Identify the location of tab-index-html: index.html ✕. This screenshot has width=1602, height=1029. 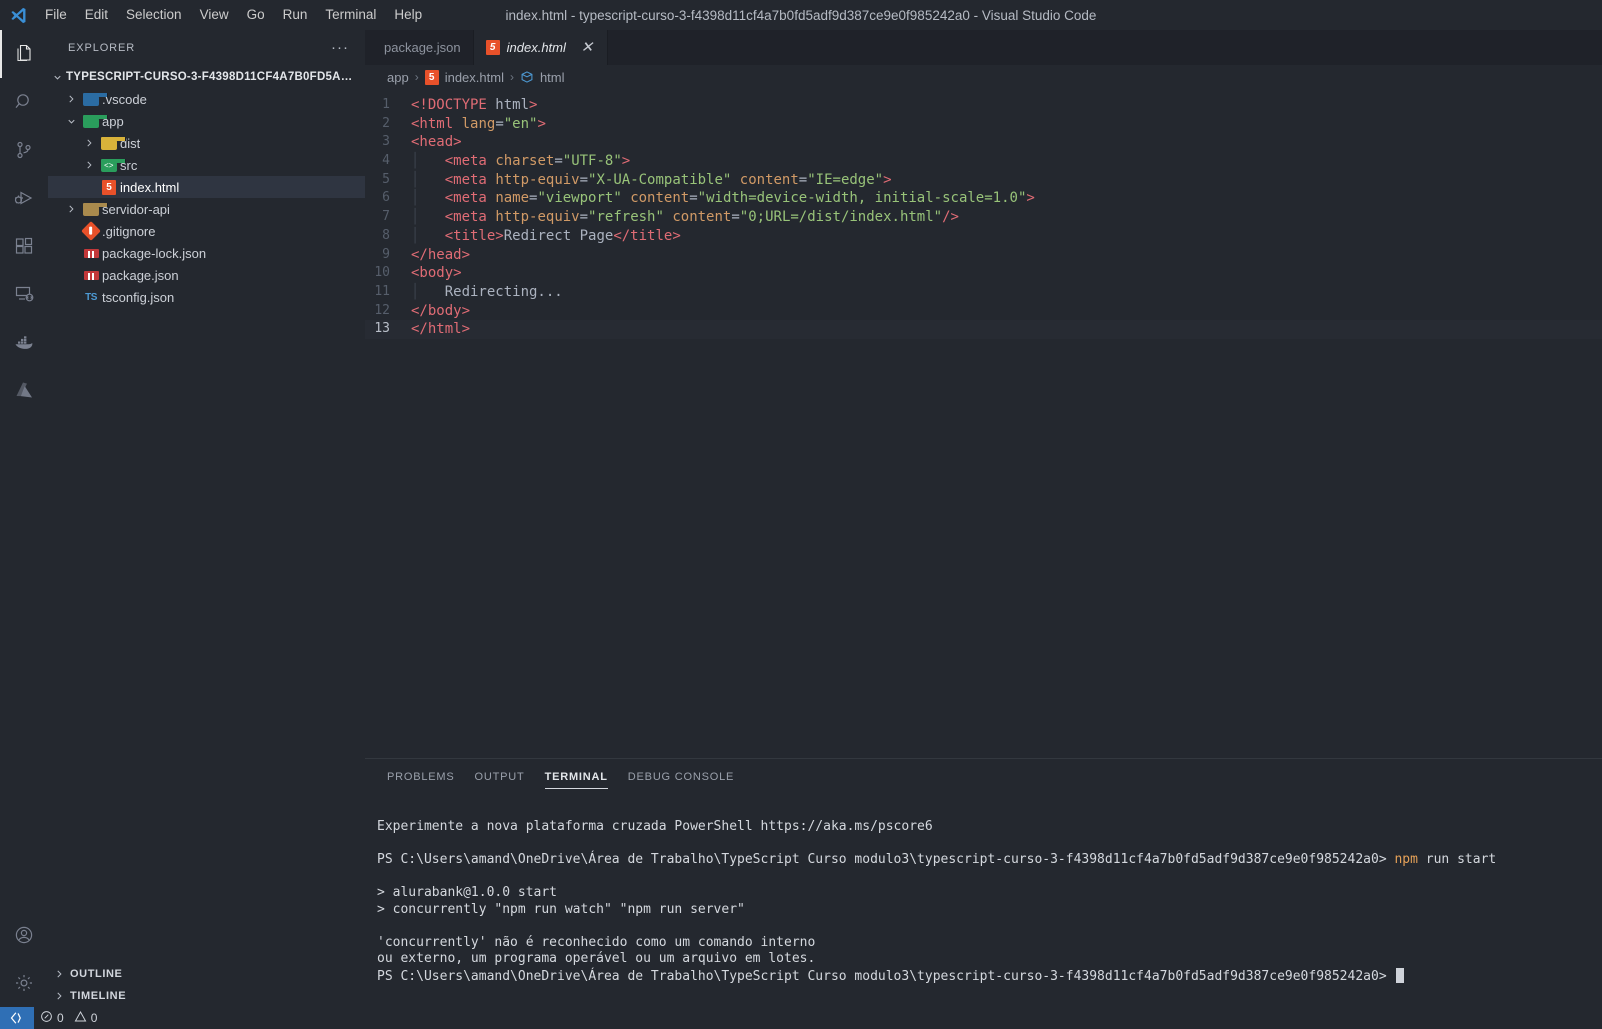
(540, 47).